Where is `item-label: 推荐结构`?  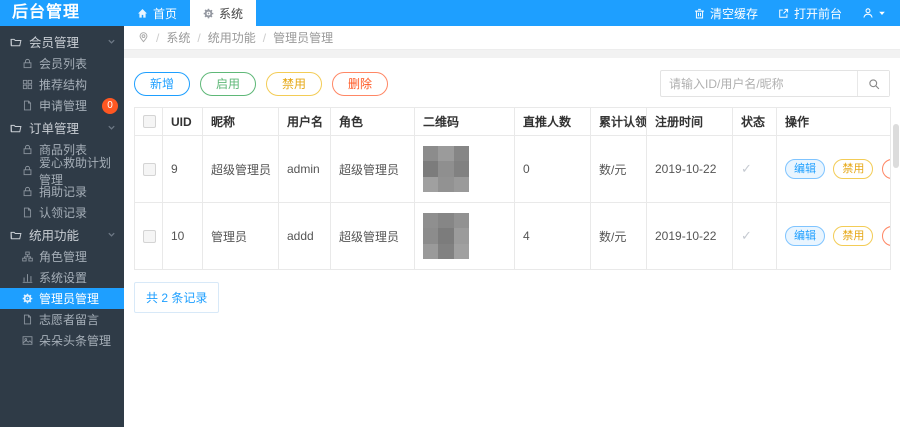
item-label: 推荐结构 is located at coordinates (63, 85).